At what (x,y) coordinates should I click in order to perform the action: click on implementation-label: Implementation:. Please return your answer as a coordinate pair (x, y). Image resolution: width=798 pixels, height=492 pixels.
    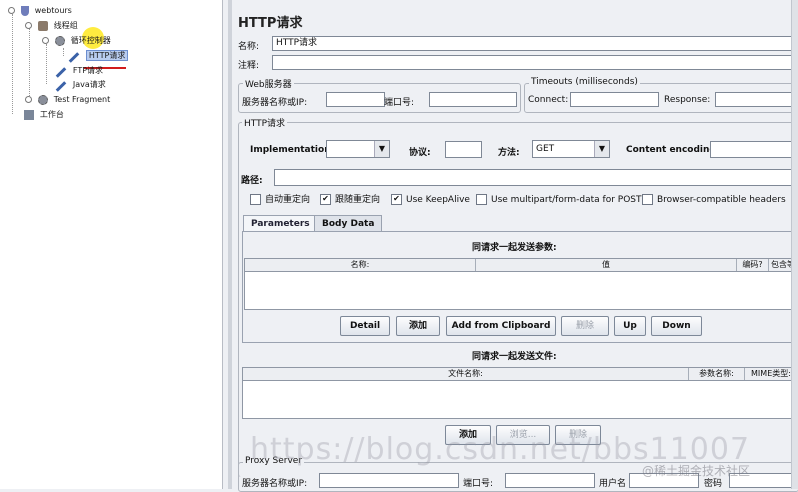
    Looking at the image, I should click on (292, 150).